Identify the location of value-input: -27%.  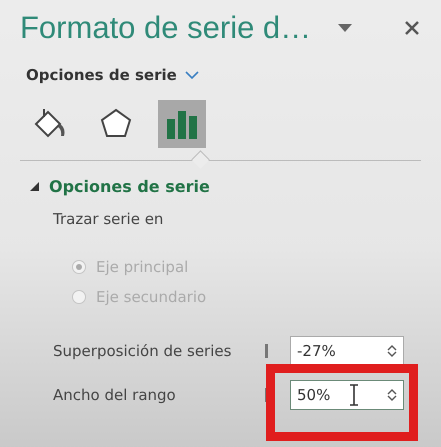
(327, 351).